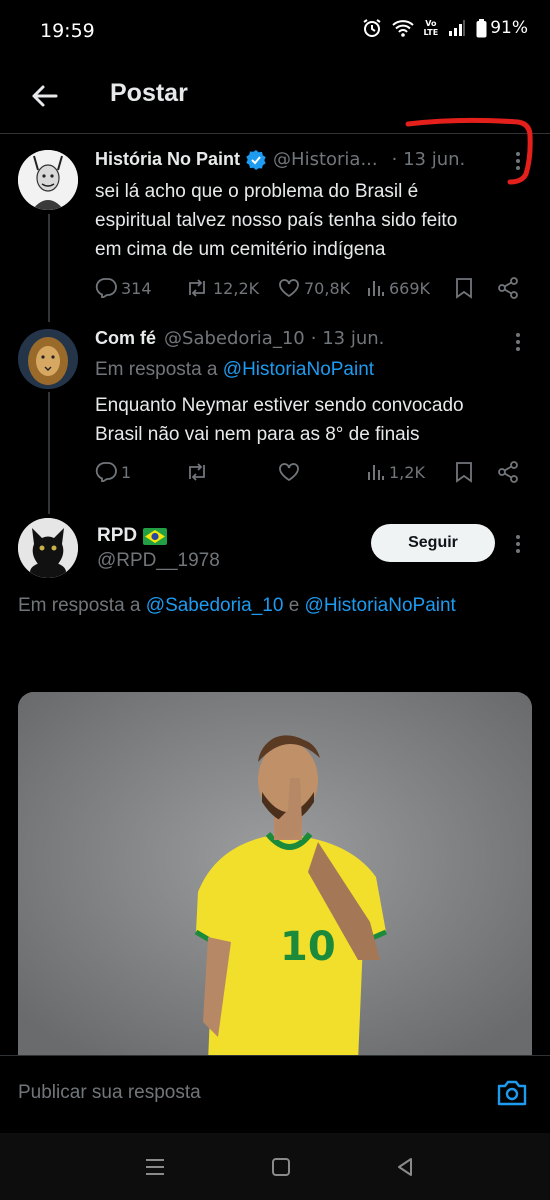 Image resolution: width=550 pixels, height=1200 pixels. Describe the element at coordinates (275, 1094) in the screenshot. I see `reply-composer: Publicar sua resposta` at that location.